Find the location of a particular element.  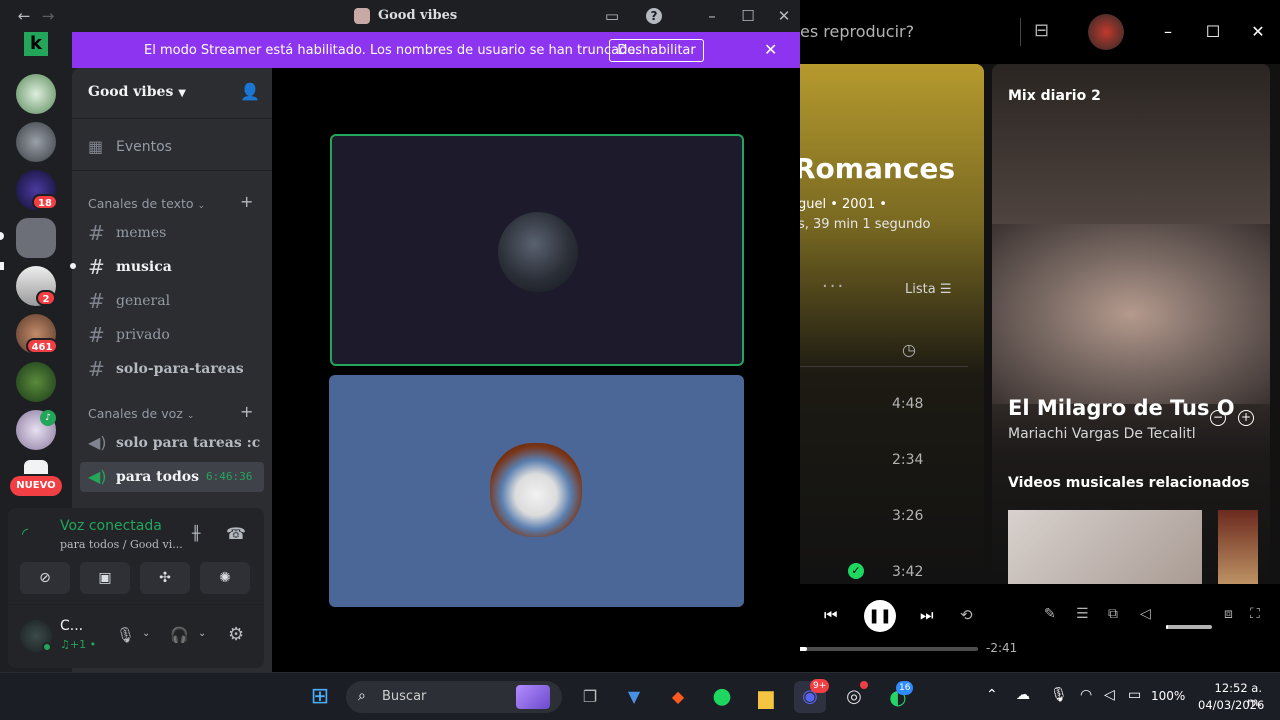

divider is located at coordinates (172, 118).